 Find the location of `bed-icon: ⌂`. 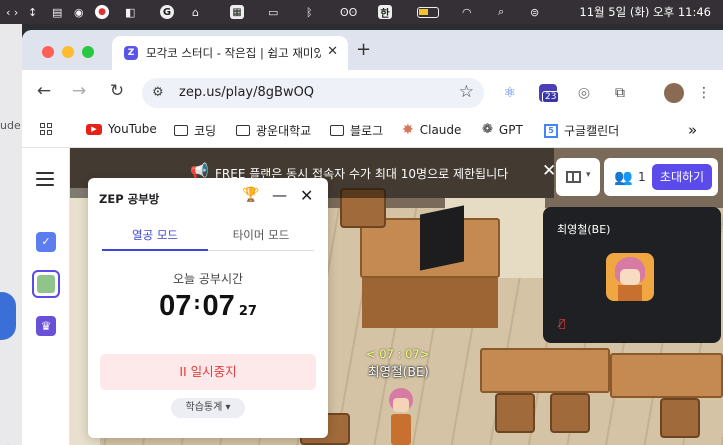

bed-icon: ⌂ is located at coordinates (195, 12).